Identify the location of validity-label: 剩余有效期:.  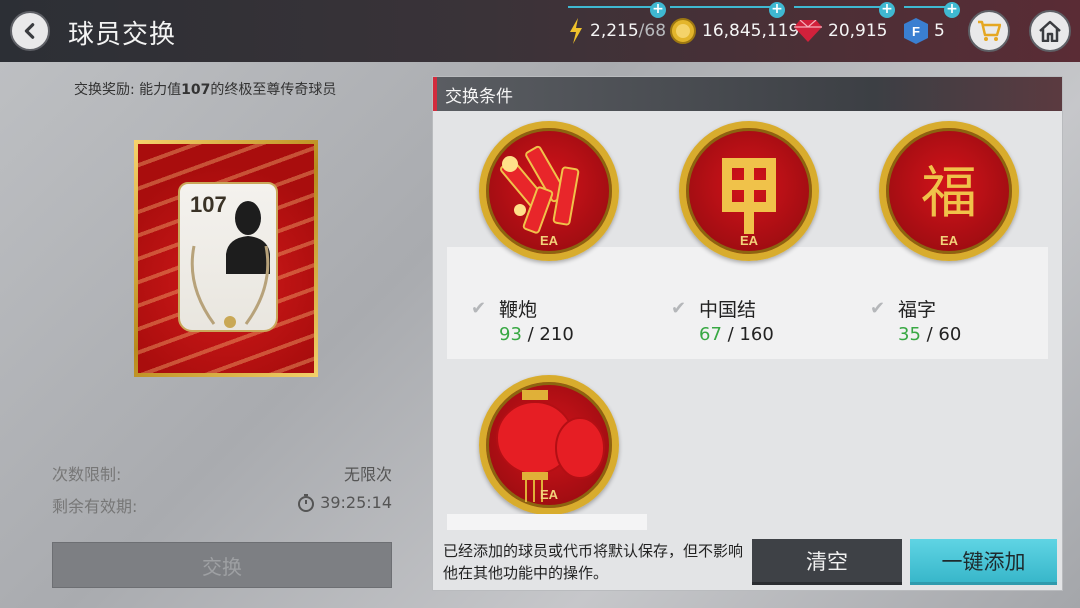
(95, 506).